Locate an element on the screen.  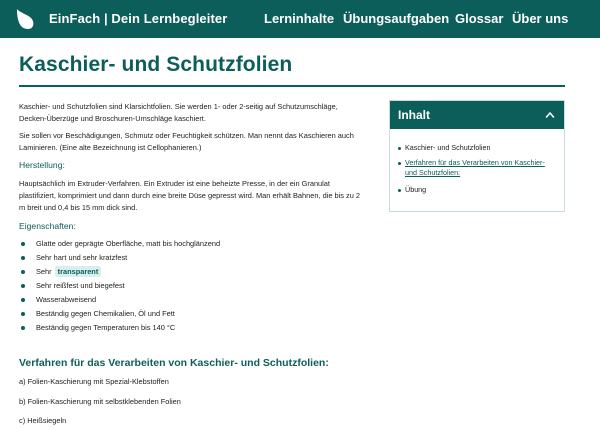
nav-glossar: Glossar is located at coordinates (479, 18).